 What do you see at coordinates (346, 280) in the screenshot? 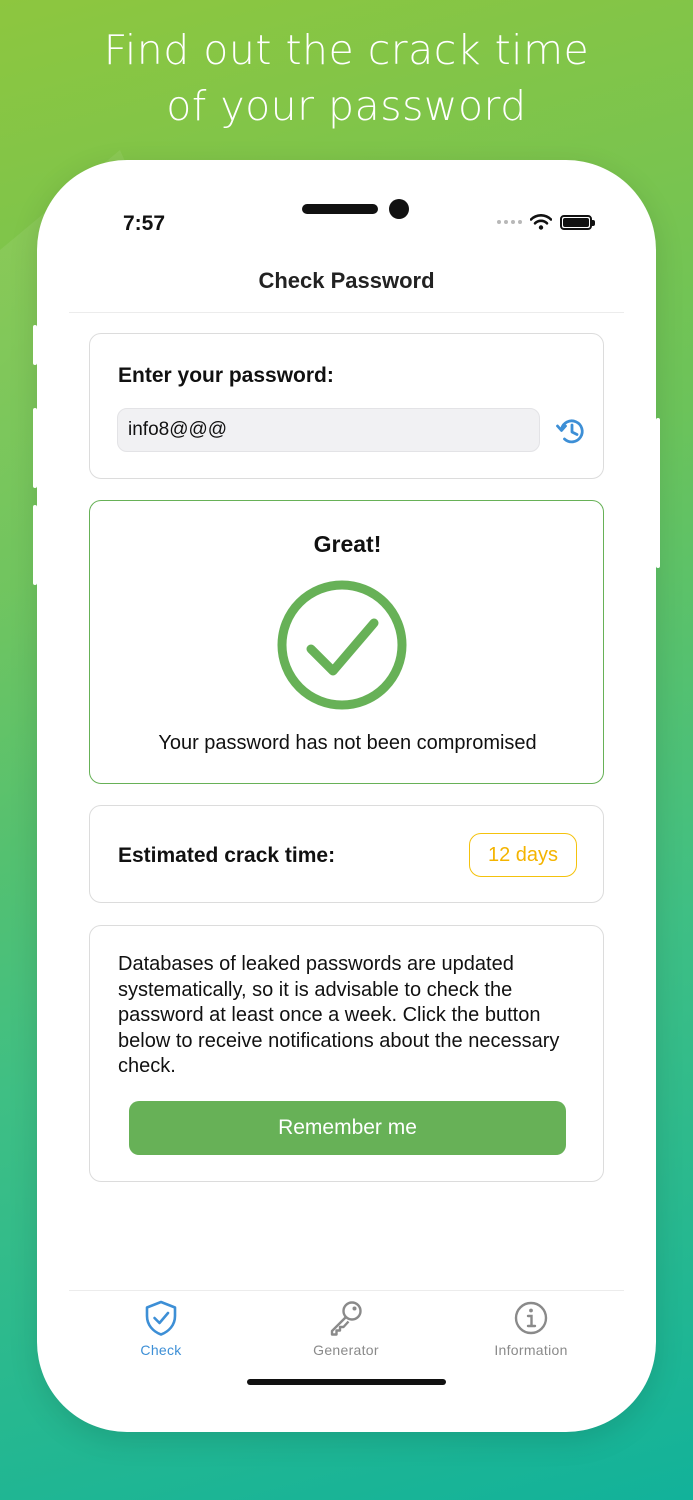
I see `page-title: Check Password` at bounding box center [346, 280].